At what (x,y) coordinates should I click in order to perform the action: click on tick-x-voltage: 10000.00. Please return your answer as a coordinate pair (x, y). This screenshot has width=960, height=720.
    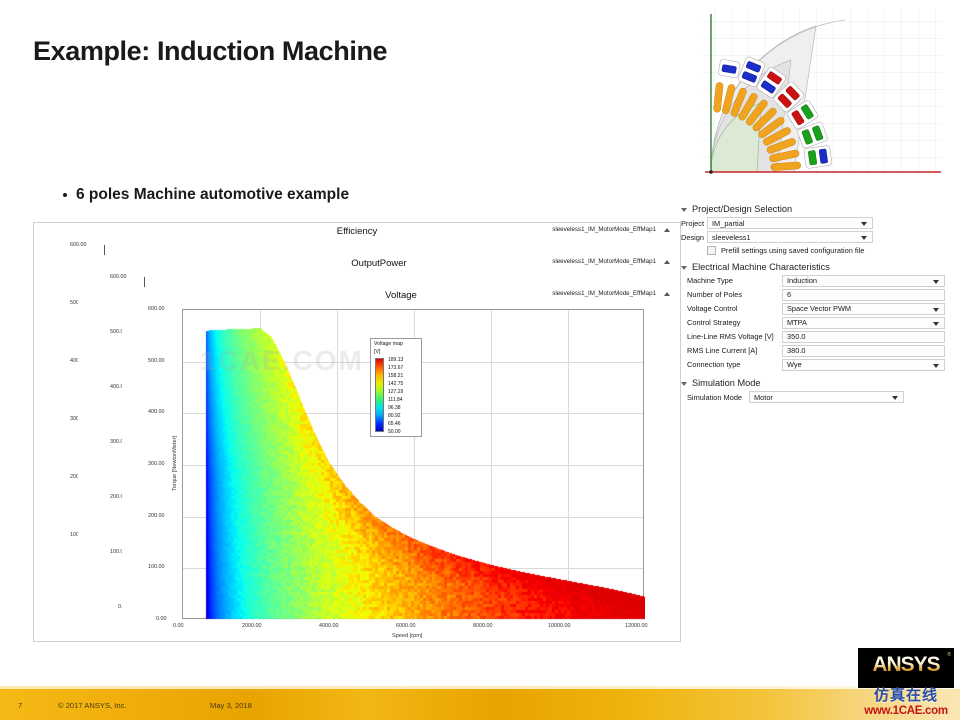
    Looking at the image, I should click on (559, 626).